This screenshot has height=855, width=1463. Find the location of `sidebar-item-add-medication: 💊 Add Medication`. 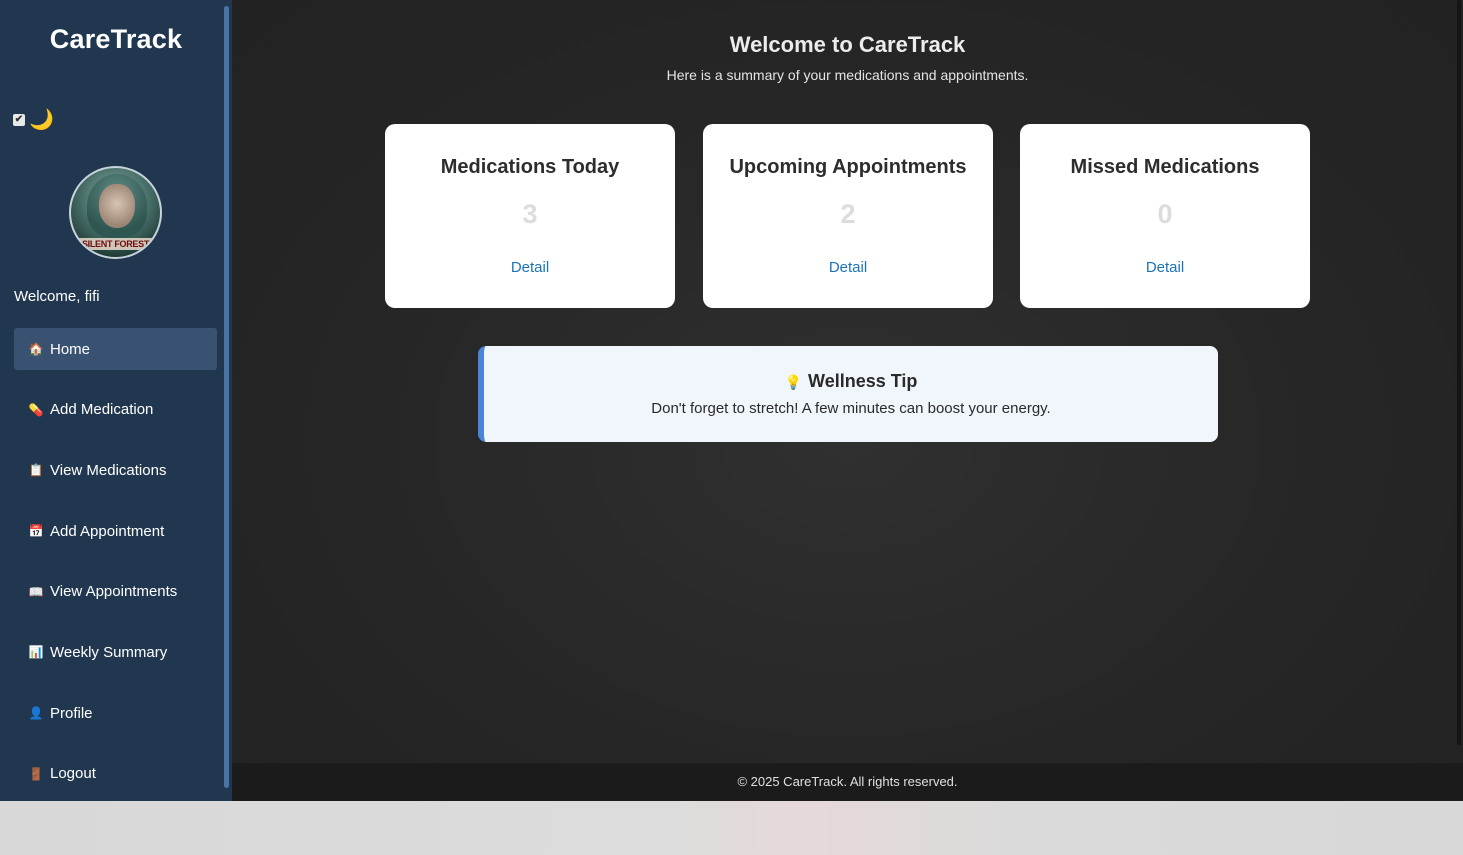

sidebar-item-add-medication: 💊 Add Medication is located at coordinates (115, 410).